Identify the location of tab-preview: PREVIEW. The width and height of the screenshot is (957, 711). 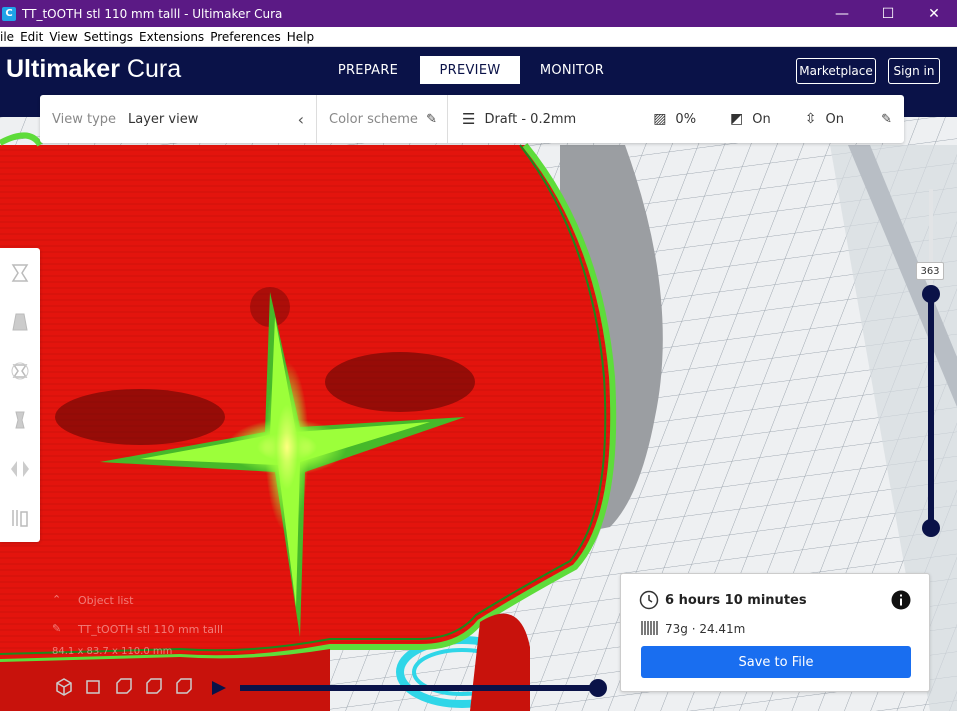
(470, 70).